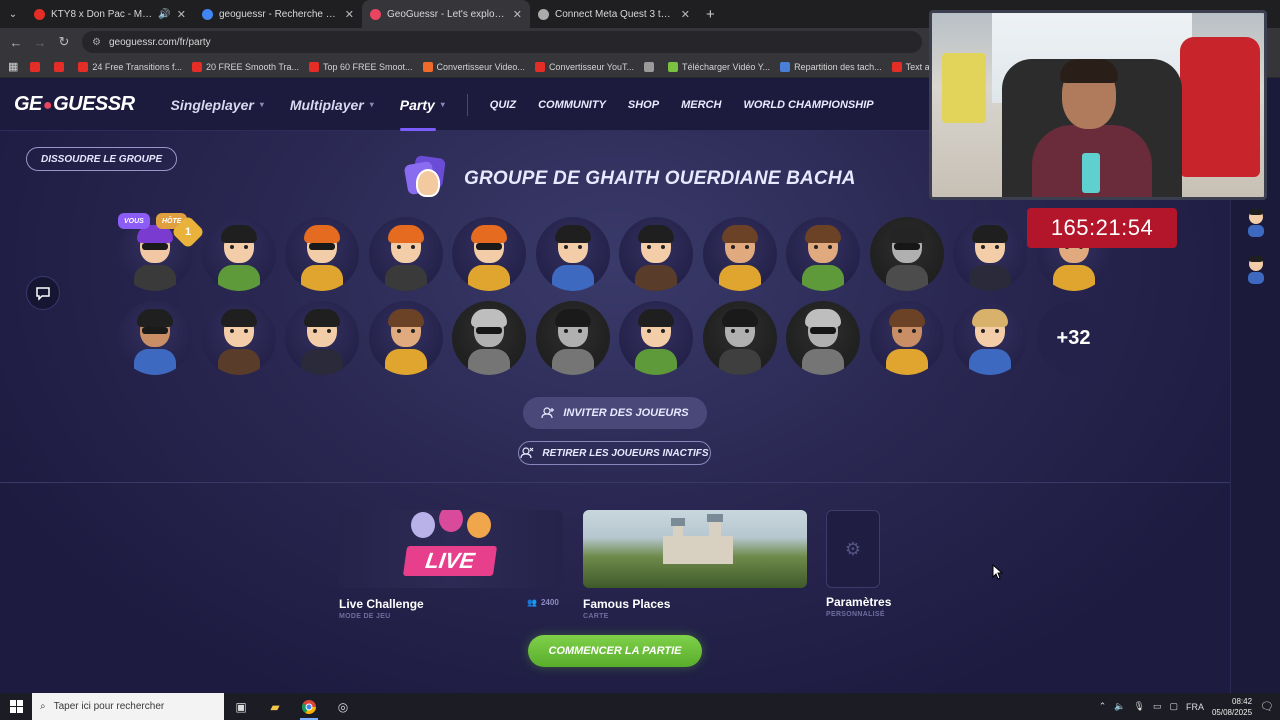 Image resolution: width=1280 pixels, height=720 pixels. Describe the element at coordinates (314, 66) in the screenshot. I see `youtube-icon` at that location.